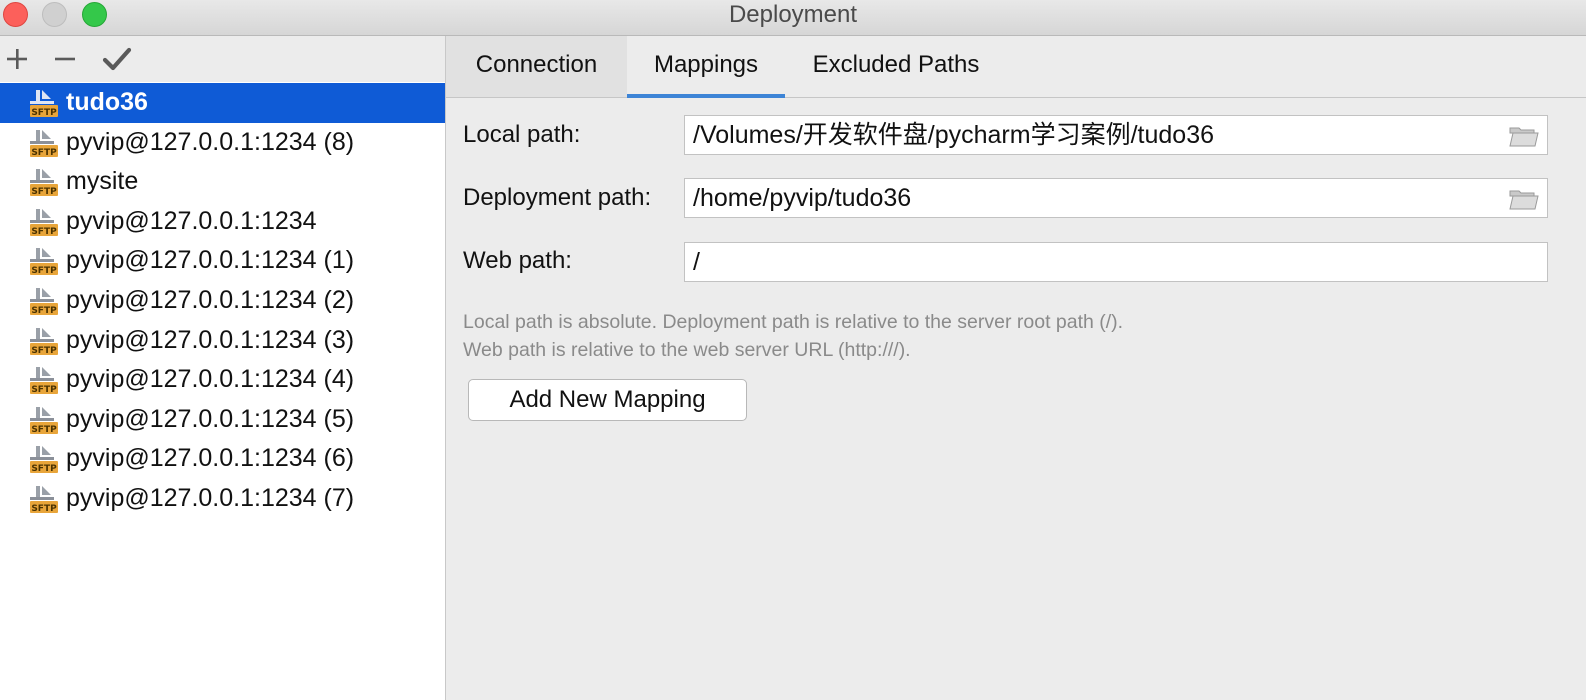 Image resolution: width=1586 pixels, height=700 pixels. I want to click on set-default-server-button, so click(117, 59).